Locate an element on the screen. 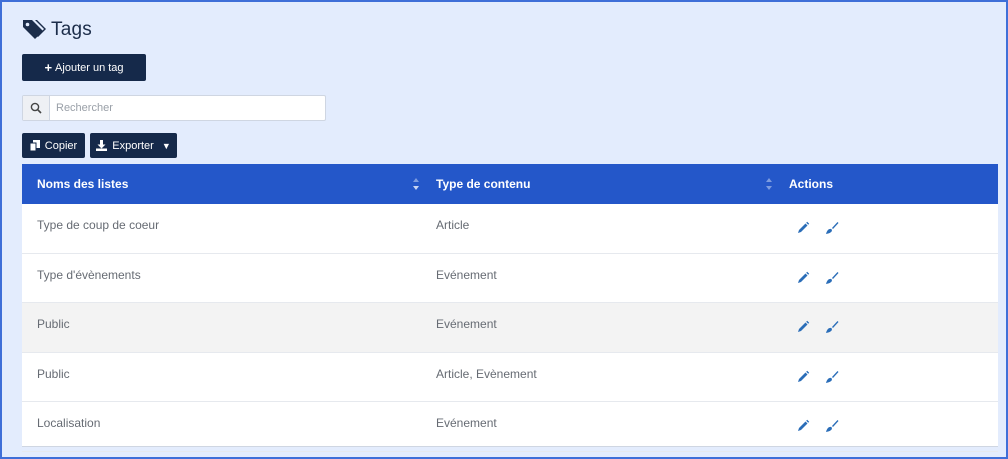 This screenshot has height=459, width=1008. copy-label: Copier is located at coordinates (61, 145).